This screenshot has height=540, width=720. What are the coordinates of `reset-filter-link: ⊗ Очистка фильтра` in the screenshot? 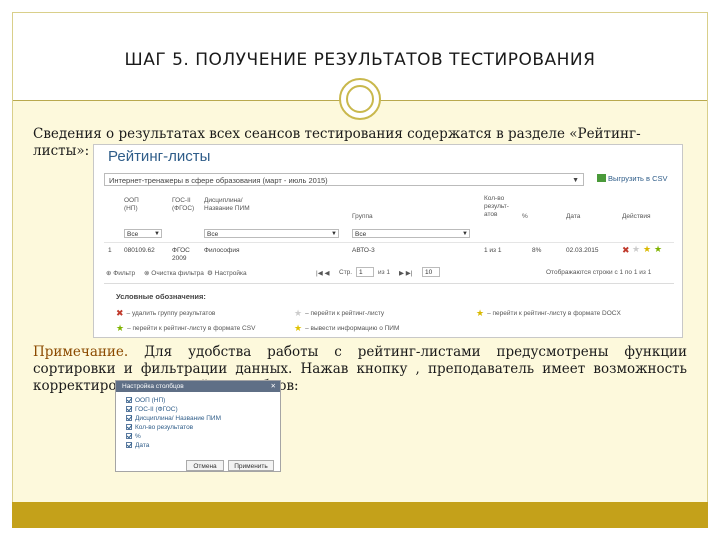 It's located at (174, 273).